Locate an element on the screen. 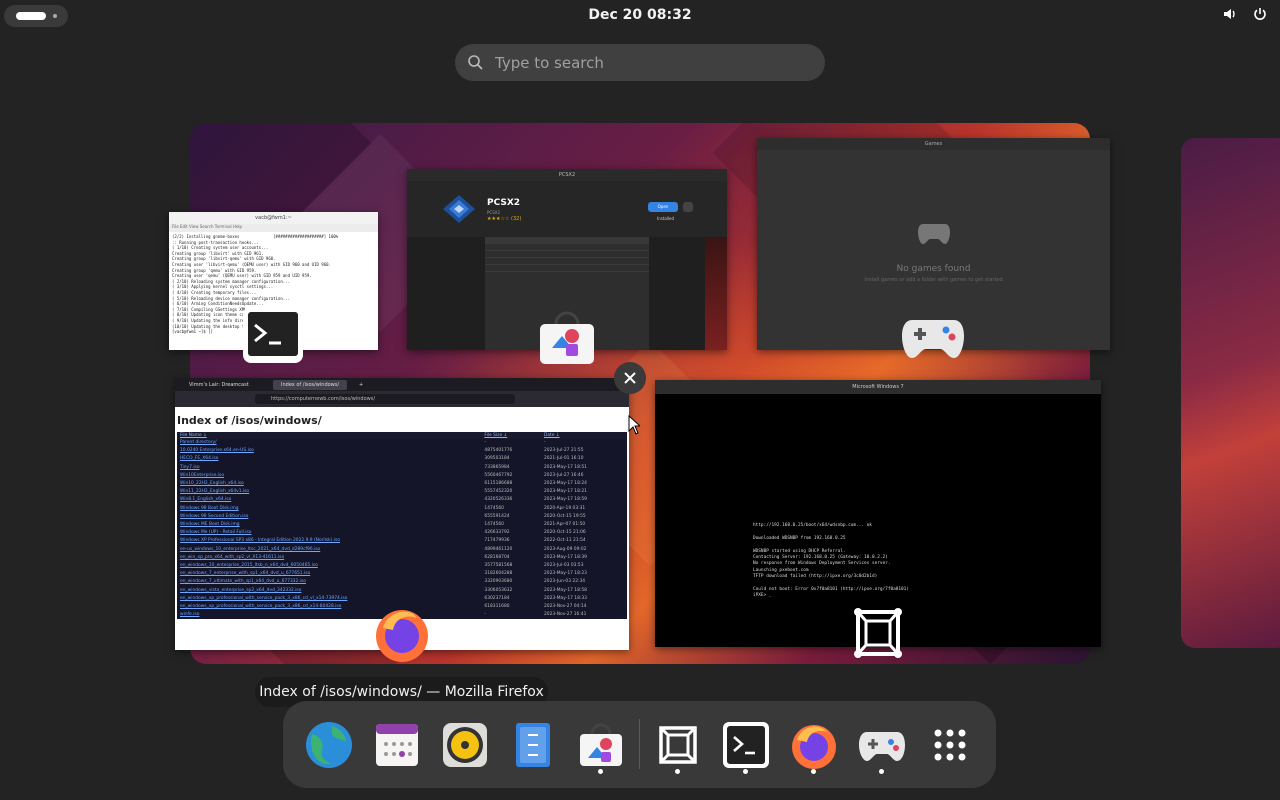  dock-rhythmbox is located at coordinates (465, 745).